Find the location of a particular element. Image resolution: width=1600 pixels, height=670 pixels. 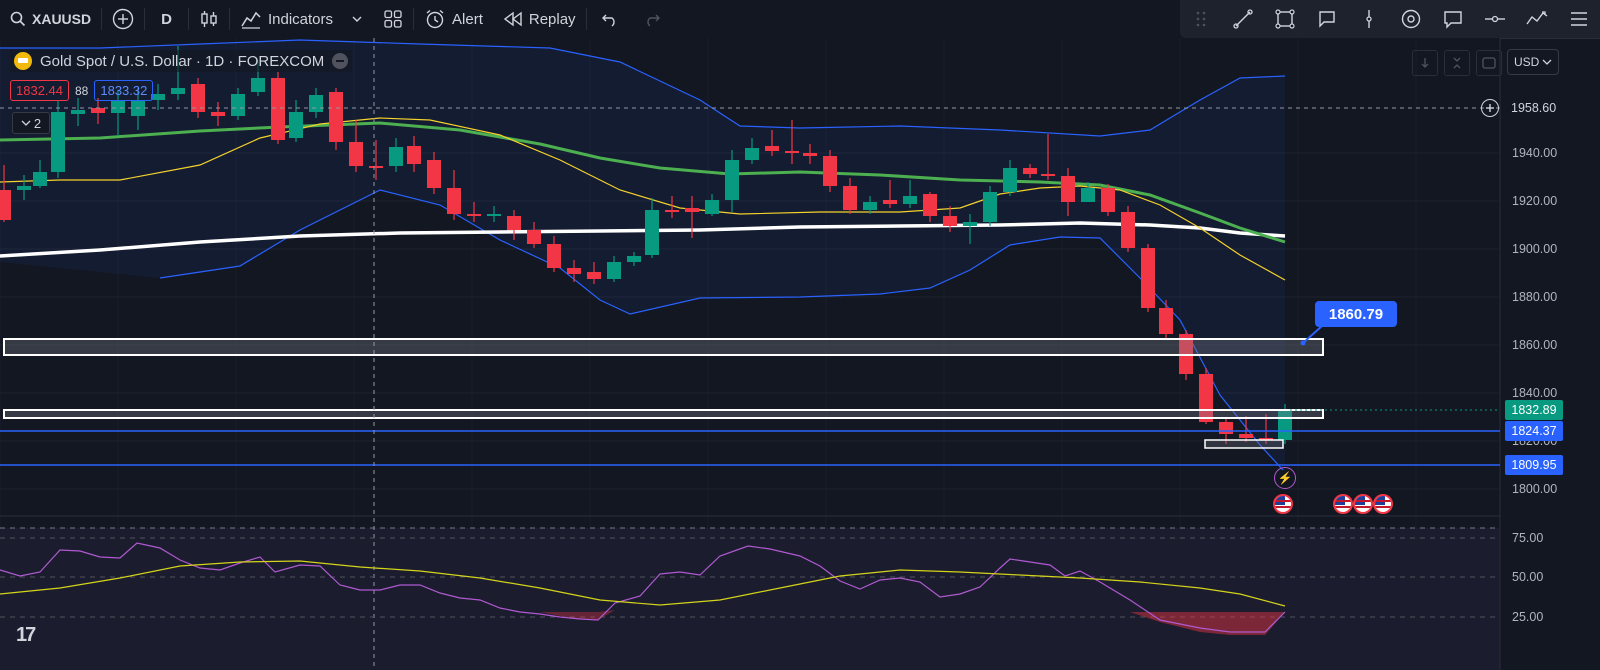

collapse-icon is located at coordinates (1457, 63).